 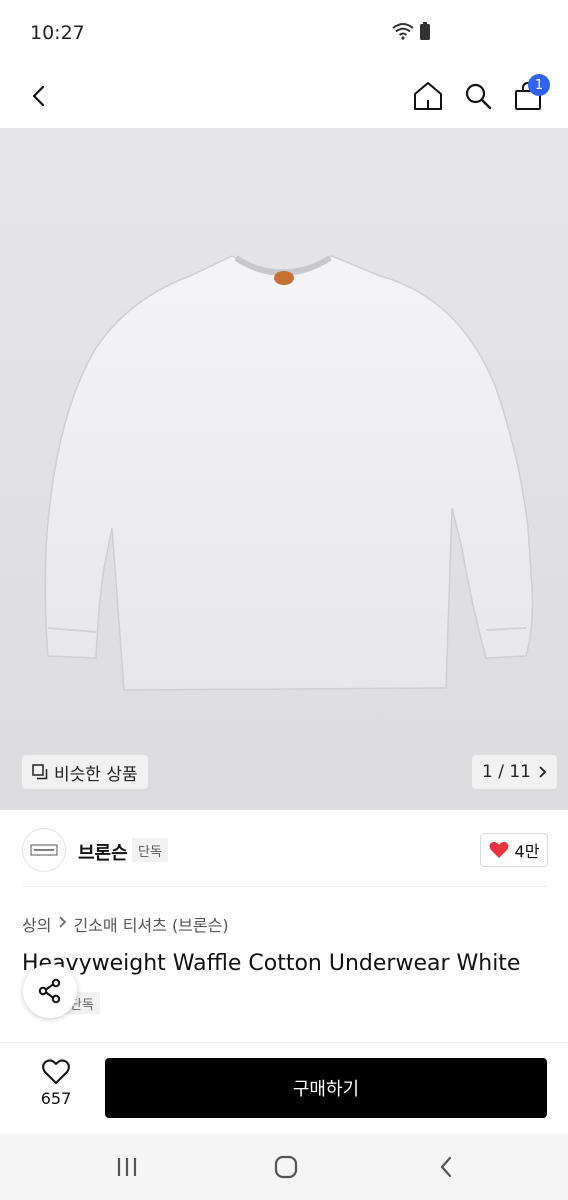 I want to click on home-circle-icon, so click(x=286, y=1167).